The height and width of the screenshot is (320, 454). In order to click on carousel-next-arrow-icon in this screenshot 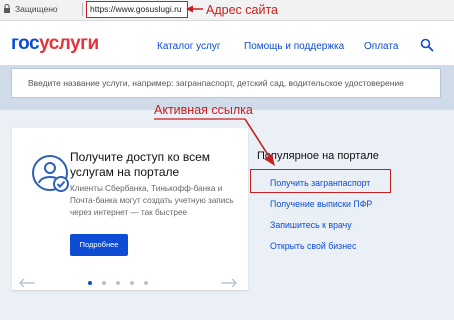, I will do `click(229, 283)`.